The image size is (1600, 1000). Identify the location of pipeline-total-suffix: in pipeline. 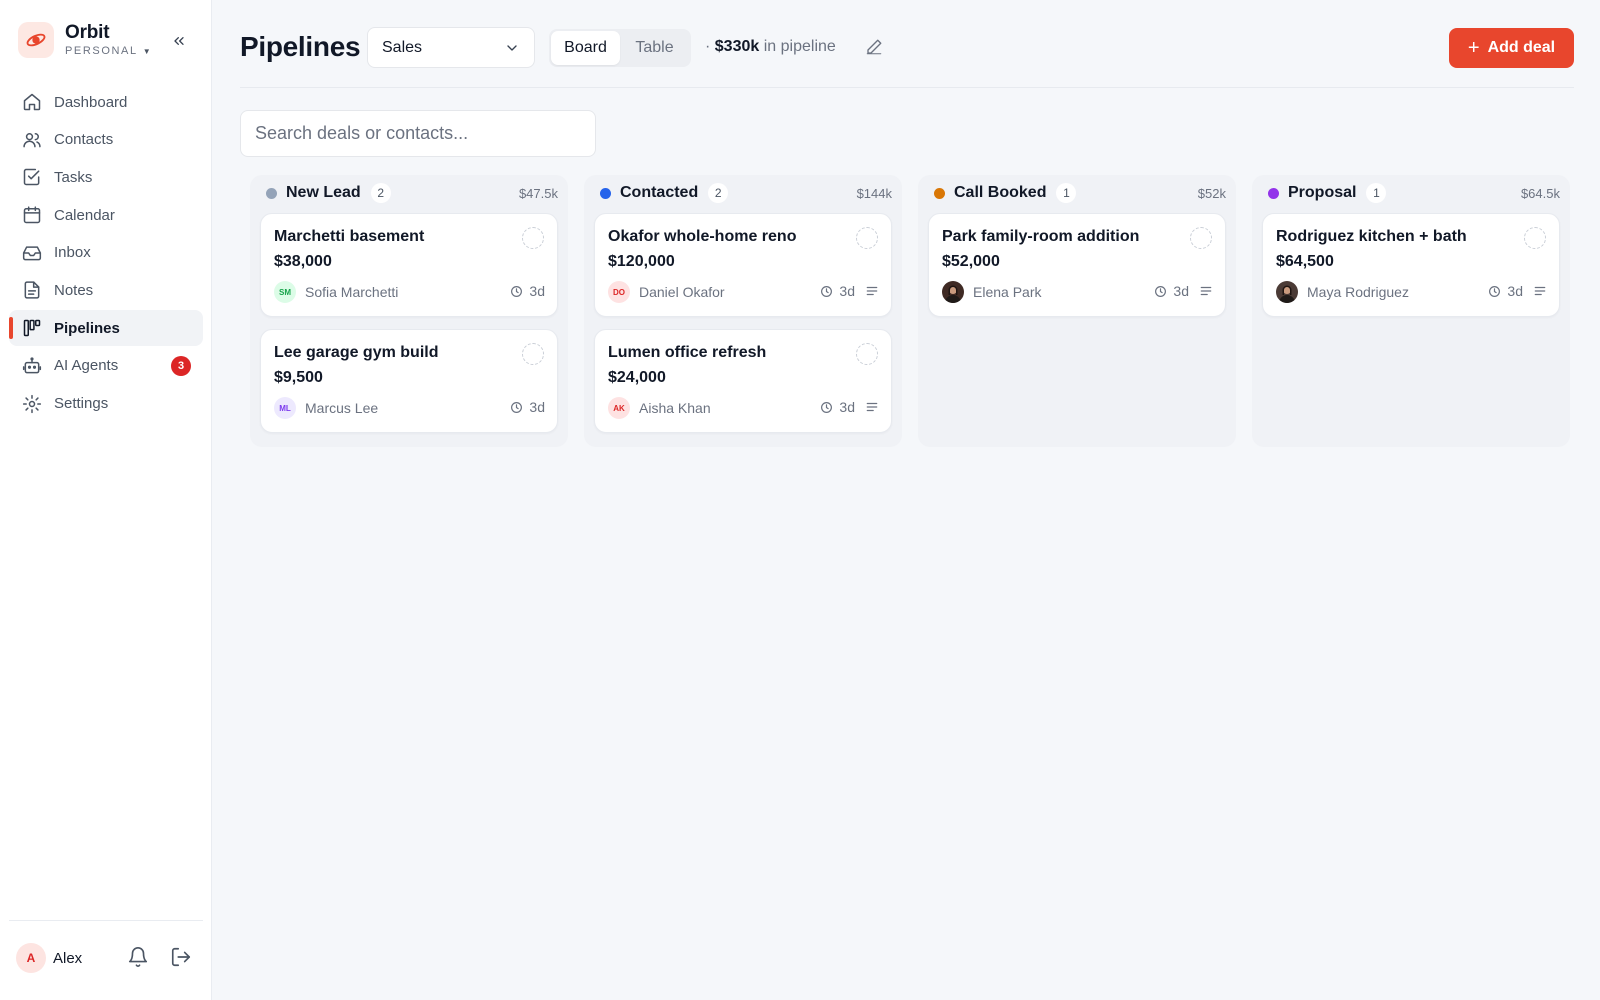
(799, 46).